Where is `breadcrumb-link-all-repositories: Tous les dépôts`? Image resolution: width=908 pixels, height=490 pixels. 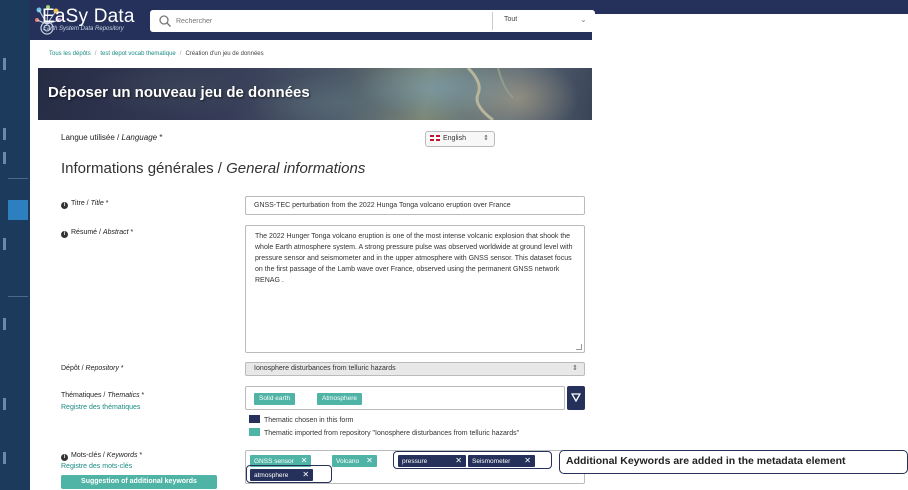
breadcrumb-link-all-repositories: Tous les dépôts is located at coordinates (70, 54).